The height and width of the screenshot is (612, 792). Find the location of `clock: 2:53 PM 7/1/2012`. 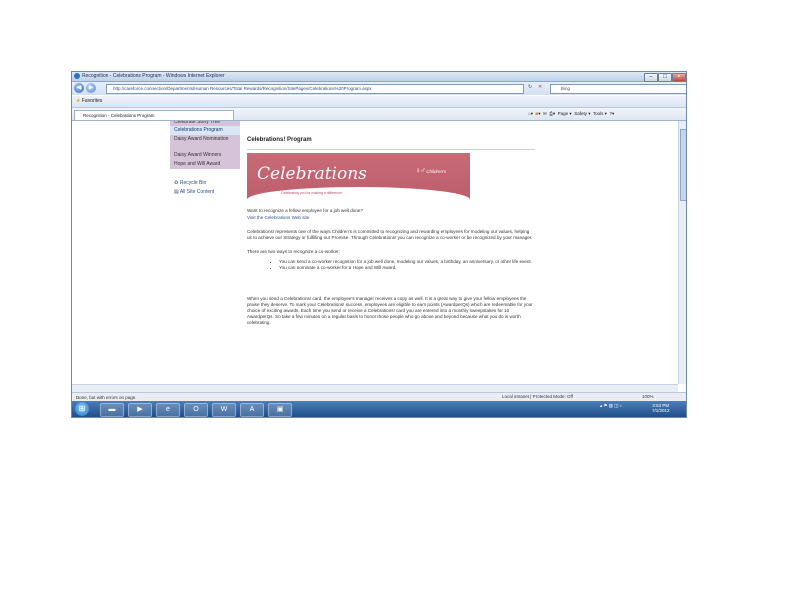

clock: 2:53 PM 7/1/2012 is located at coordinates (661, 408).